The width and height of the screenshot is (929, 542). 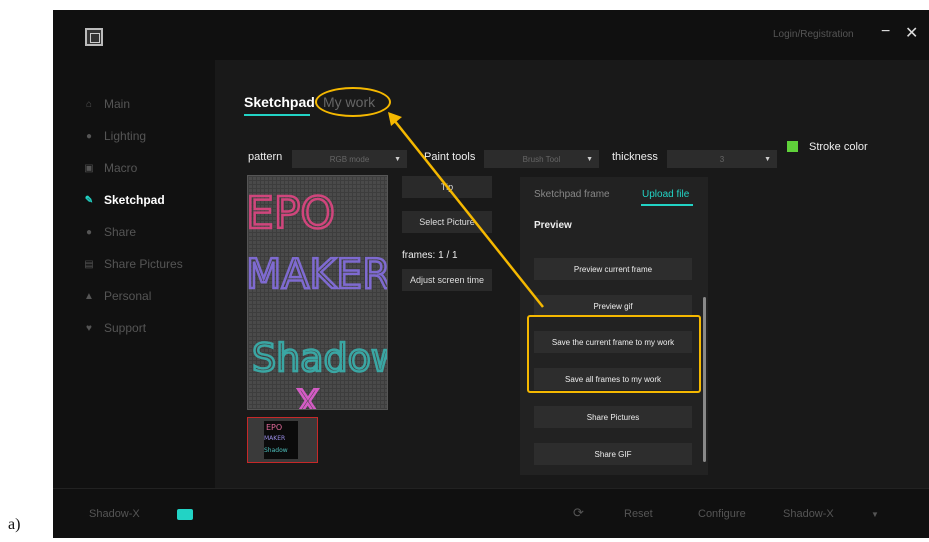 I want to click on adjust-screen-time-button: Adjust screen time, so click(x=447, y=280).